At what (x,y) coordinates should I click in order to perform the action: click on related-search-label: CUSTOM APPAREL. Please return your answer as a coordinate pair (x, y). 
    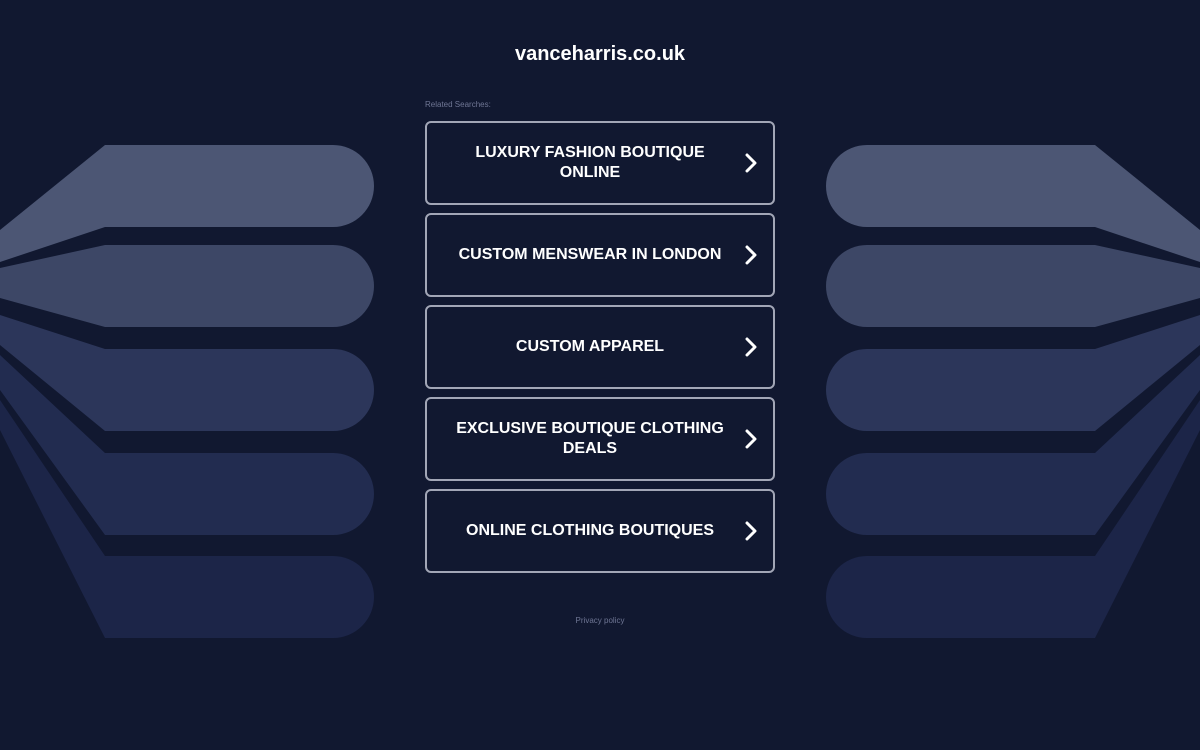
    Looking at the image, I should click on (590, 346).